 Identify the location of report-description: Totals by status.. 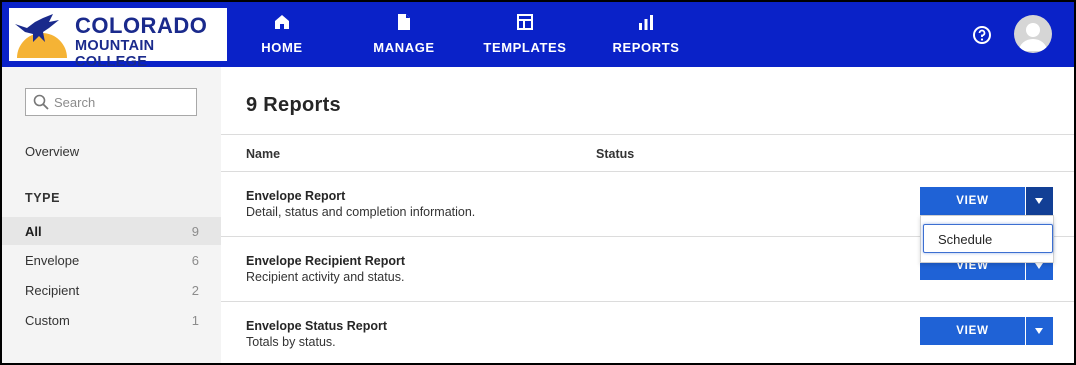
(291, 342).